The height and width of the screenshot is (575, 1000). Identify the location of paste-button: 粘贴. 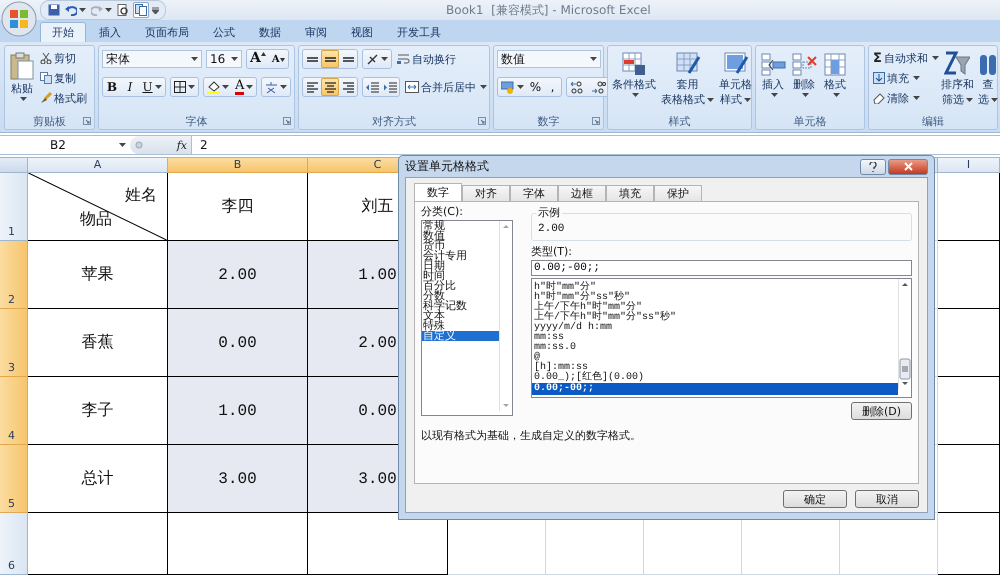
(22, 76).